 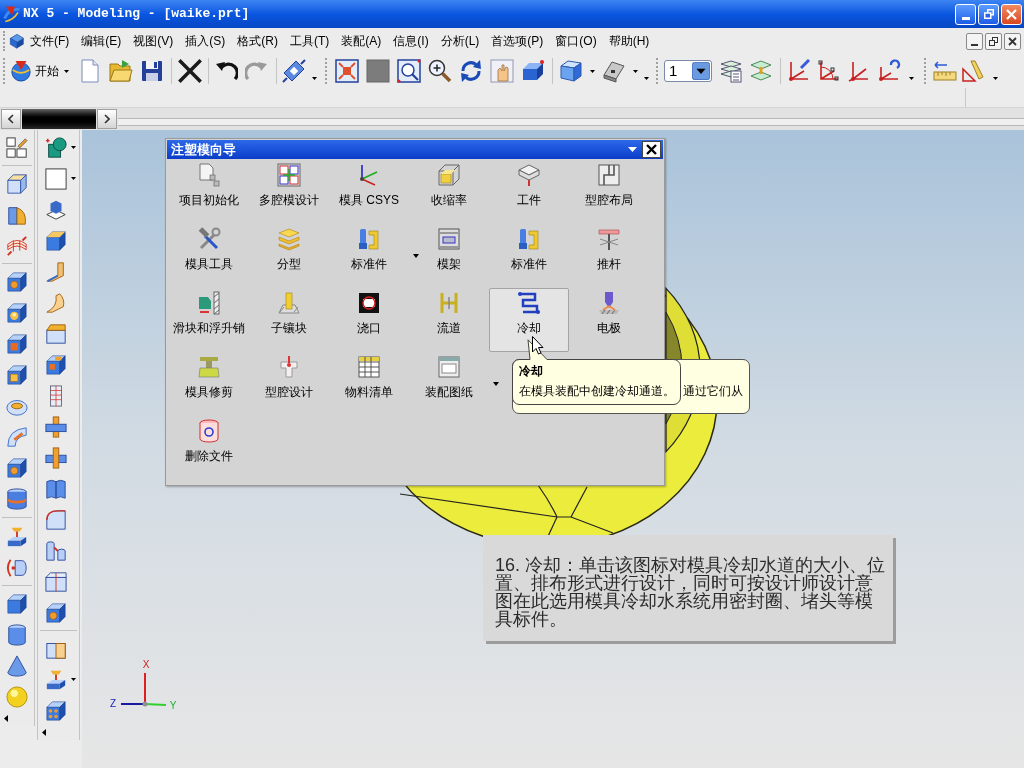 I want to click on zoom-icon, so click(x=439, y=71).